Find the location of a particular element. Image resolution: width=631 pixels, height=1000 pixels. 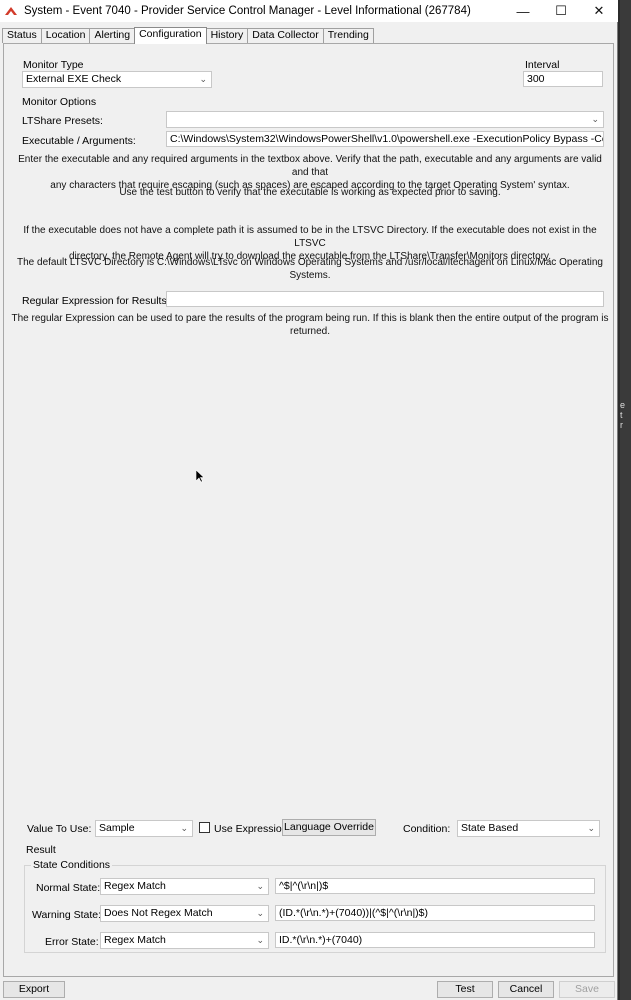

close-button: ✕ is located at coordinates (599, 11).